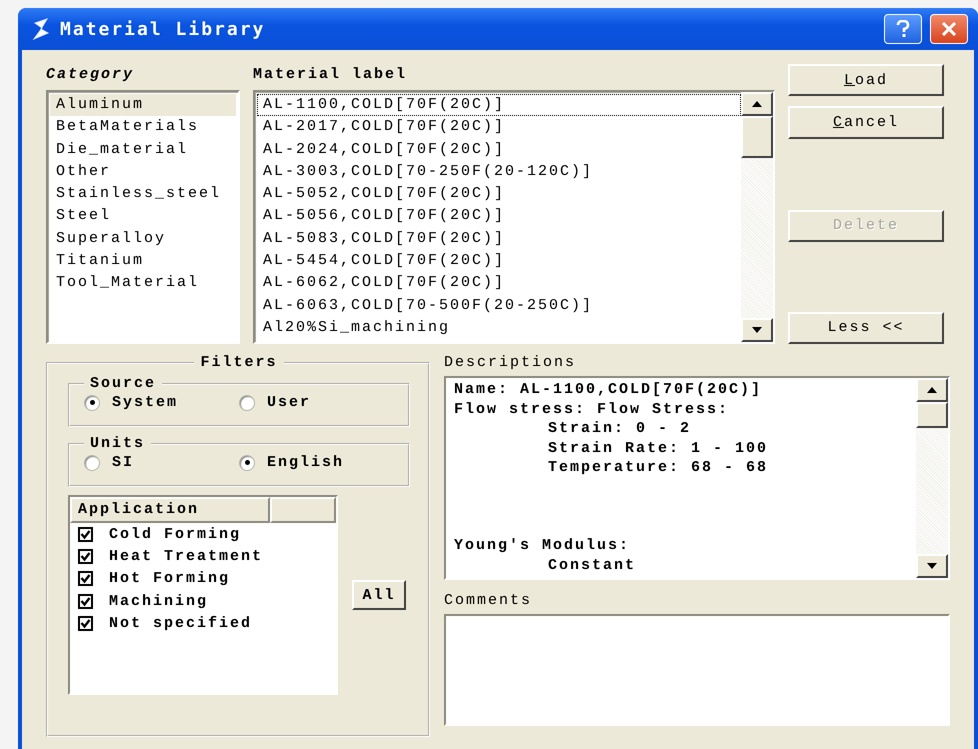 This screenshot has height=749, width=978. What do you see at coordinates (145, 402) in the screenshot?
I see `radio-label: System` at bounding box center [145, 402].